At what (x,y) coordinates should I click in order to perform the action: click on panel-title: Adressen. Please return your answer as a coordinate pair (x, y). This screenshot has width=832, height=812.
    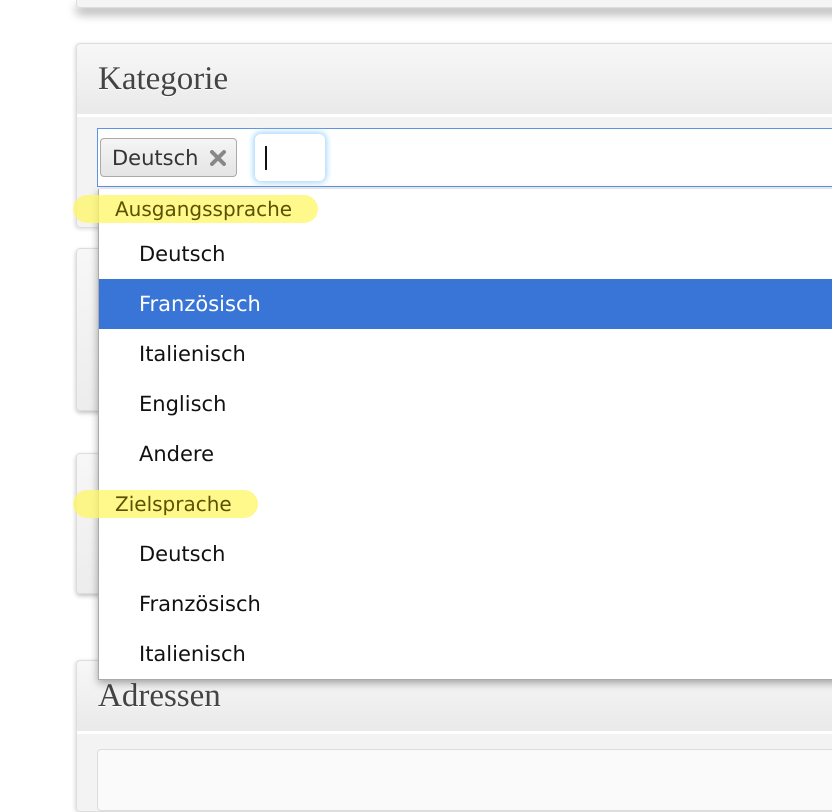
    Looking at the image, I should click on (159, 696).